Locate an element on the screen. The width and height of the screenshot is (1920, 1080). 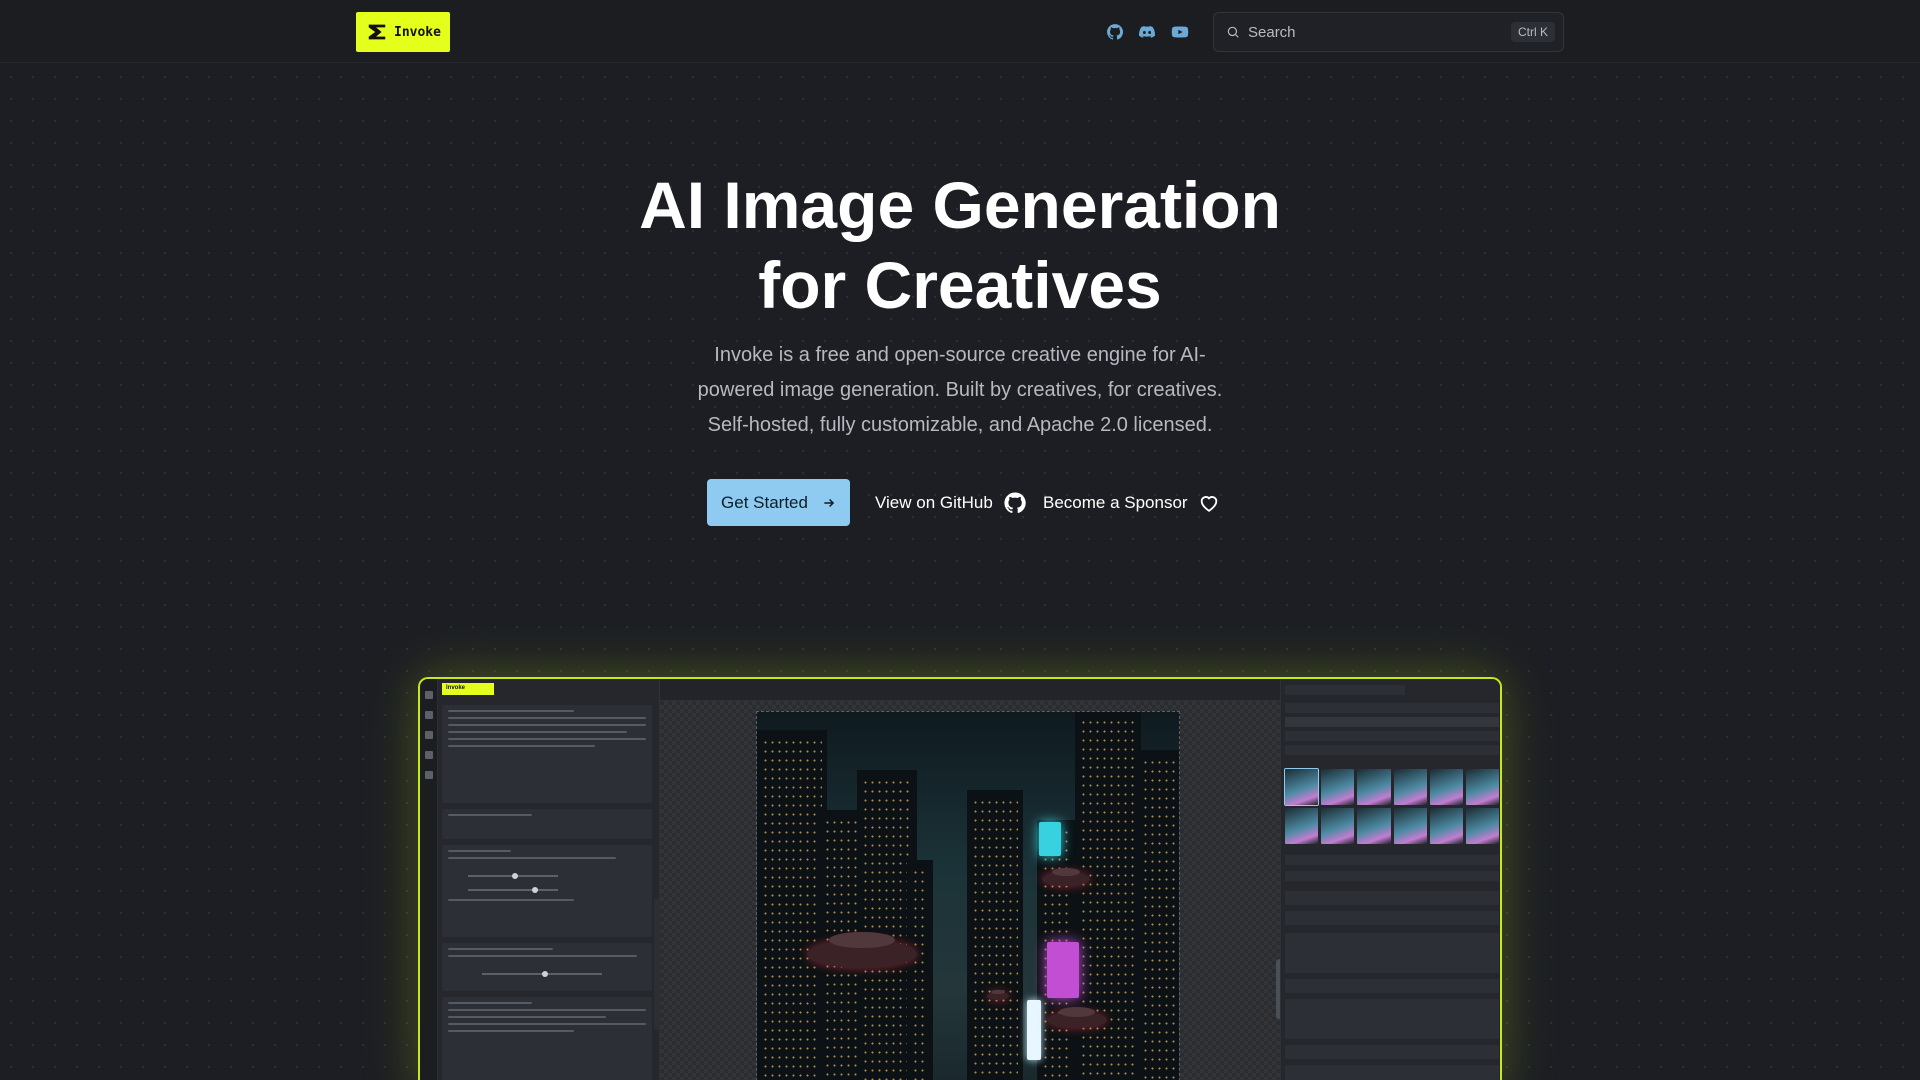
search-icon is located at coordinates (1233, 32).